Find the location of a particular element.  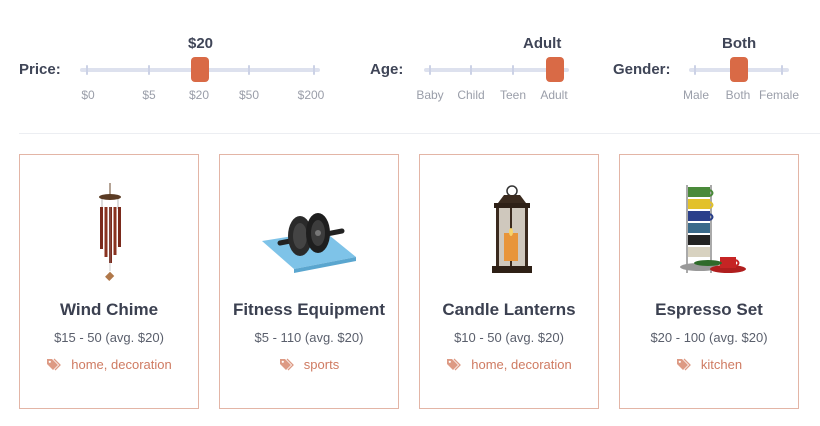

gender-tick-label: Male is located at coordinates (696, 95).